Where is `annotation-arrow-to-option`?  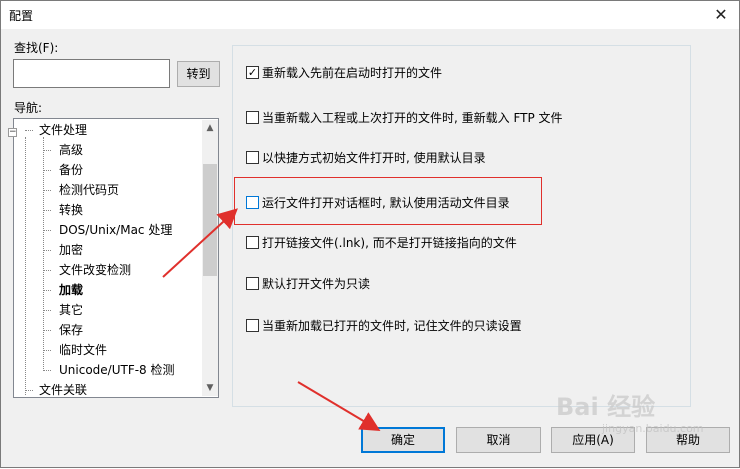
annotation-arrow-to-option is located at coordinates (200, 243).